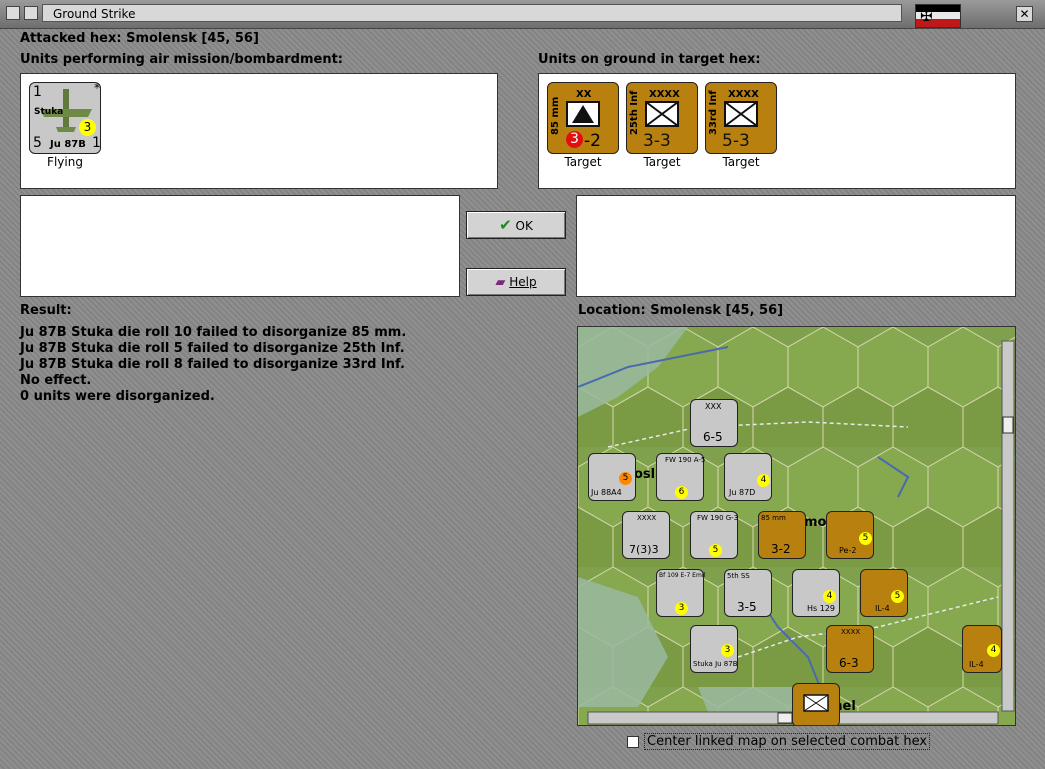 The image size is (1045, 769). I want to click on result-line: No effect., so click(56, 380).